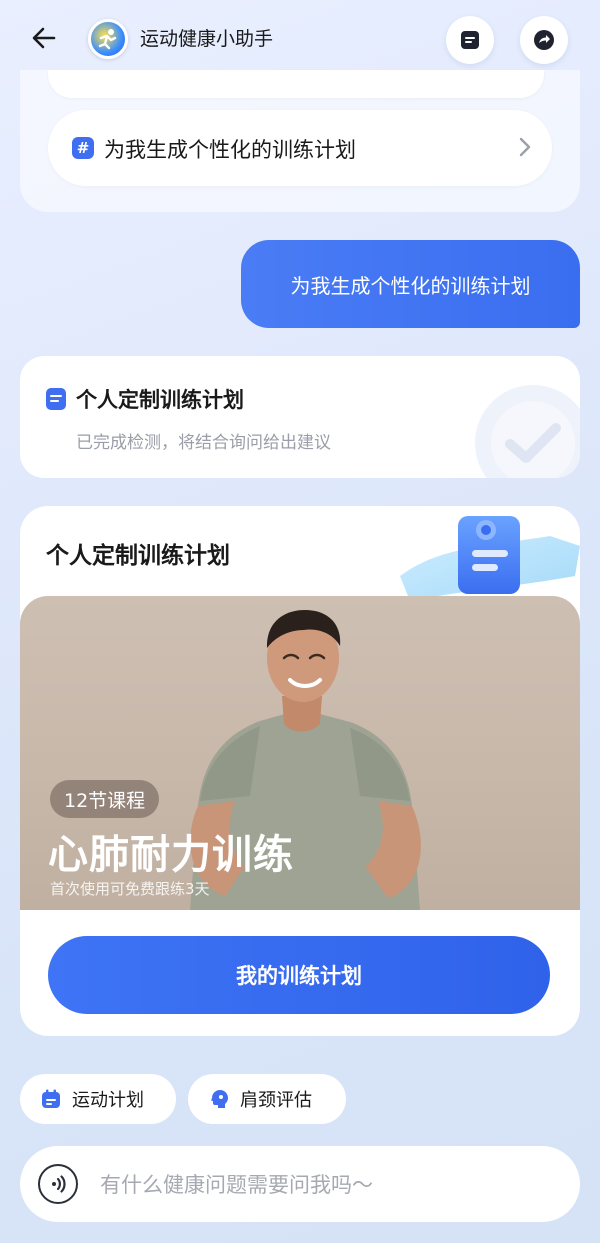 The height and width of the screenshot is (1243, 600). Describe the element at coordinates (105, 799) in the screenshot. I see `course-count-badge: 12节课程` at that location.